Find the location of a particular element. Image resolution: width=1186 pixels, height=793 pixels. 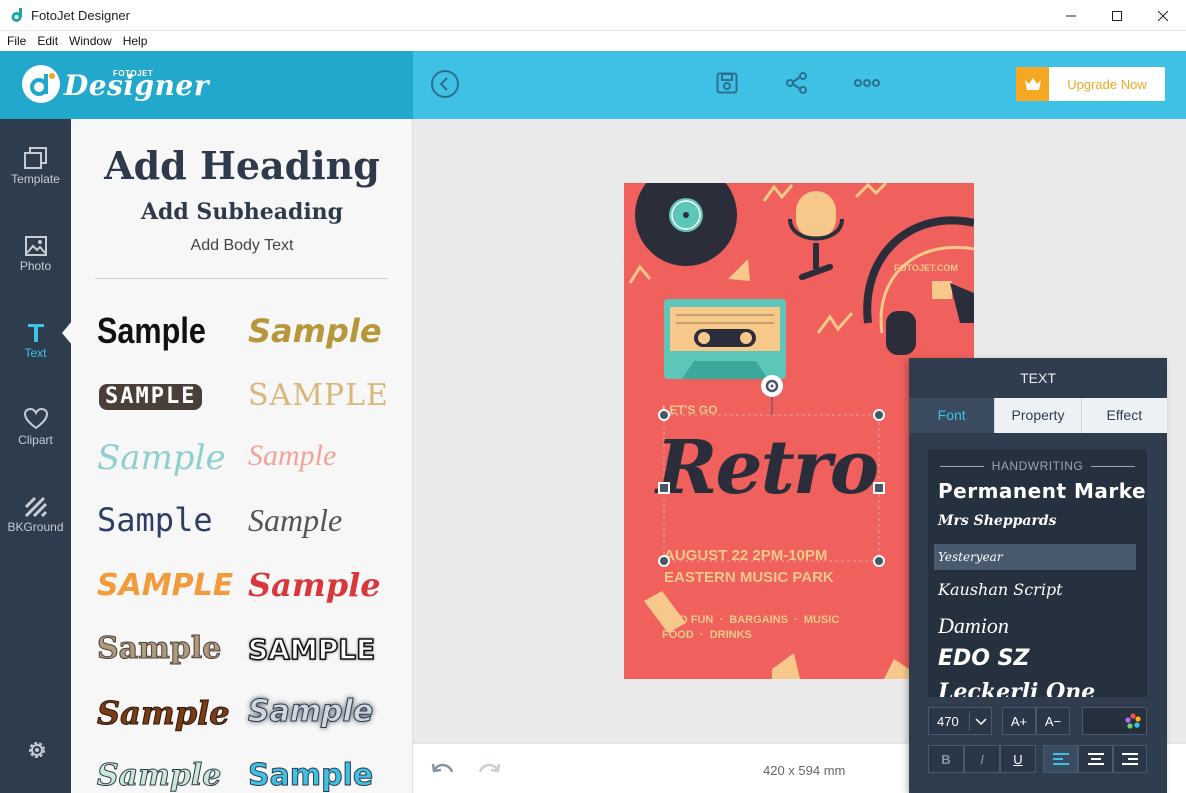

tab-effect: Effect is located at coordinates (1123, 415).